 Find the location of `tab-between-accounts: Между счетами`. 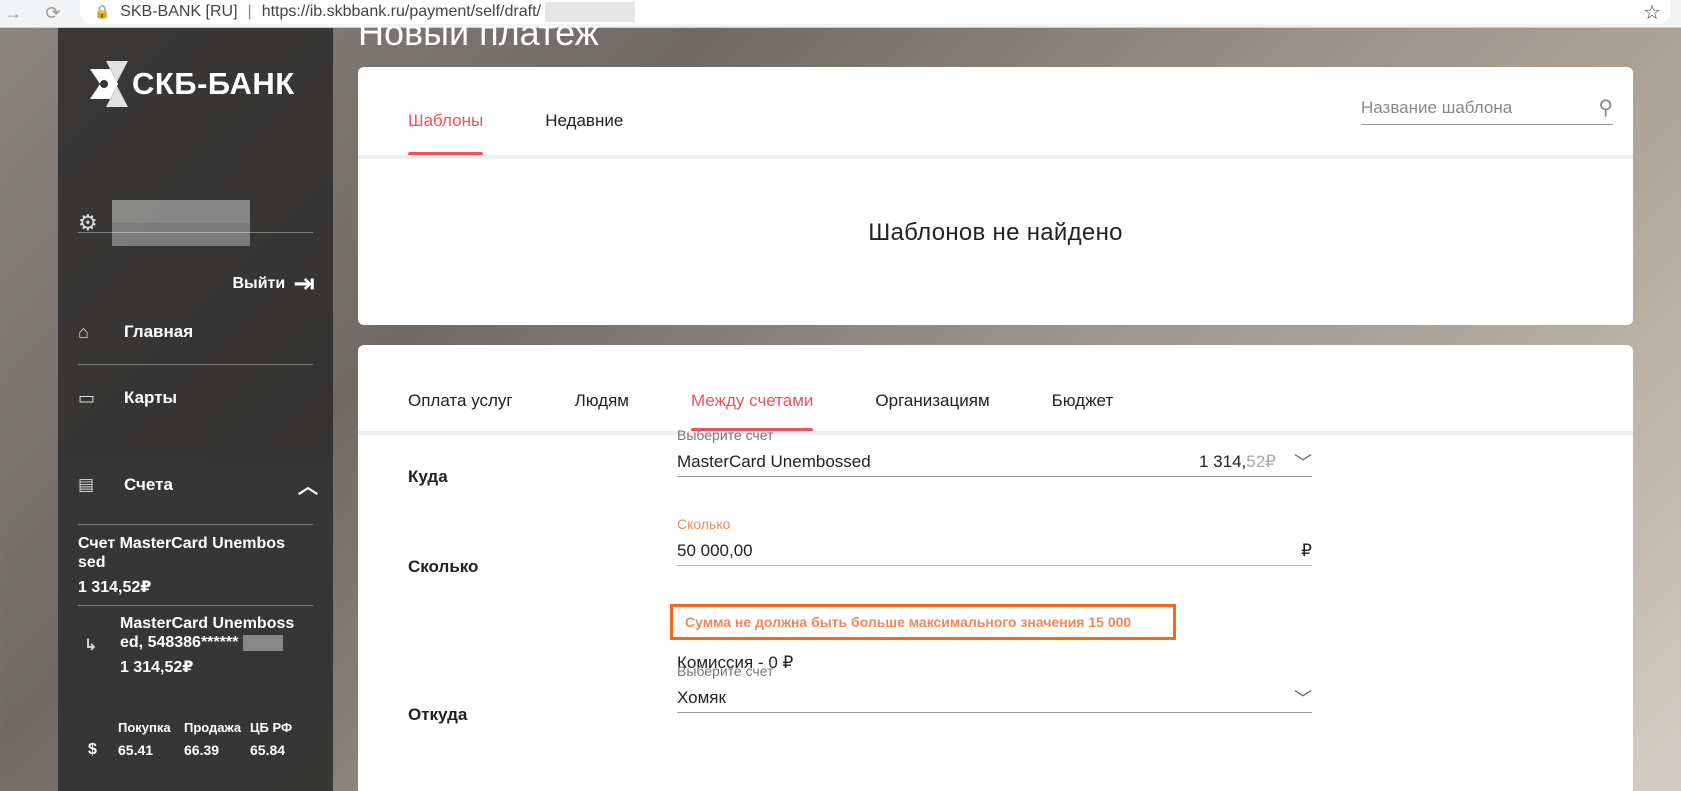

tab-between-accounts: Между счетами is located at coordinates (752, 388).